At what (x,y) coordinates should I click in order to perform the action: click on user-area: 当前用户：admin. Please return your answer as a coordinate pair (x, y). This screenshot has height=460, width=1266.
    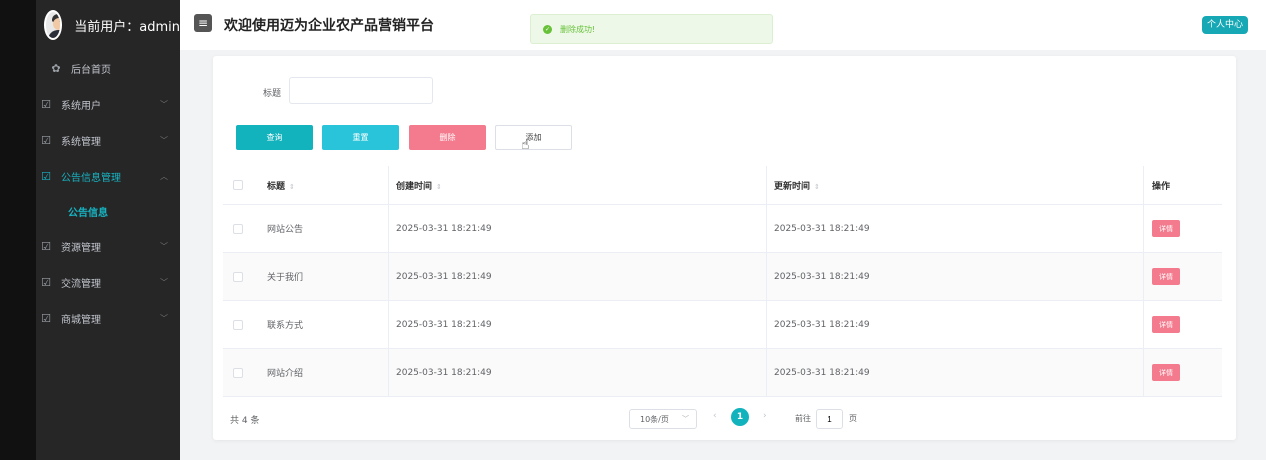
    Looking at the image, I should click on (108, 25).